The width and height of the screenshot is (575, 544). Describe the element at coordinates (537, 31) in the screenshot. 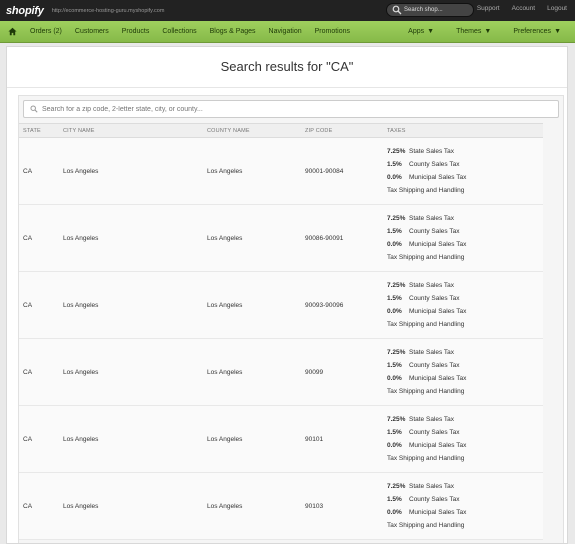

I see `nav-preferences: Preferences ▼` at that location.